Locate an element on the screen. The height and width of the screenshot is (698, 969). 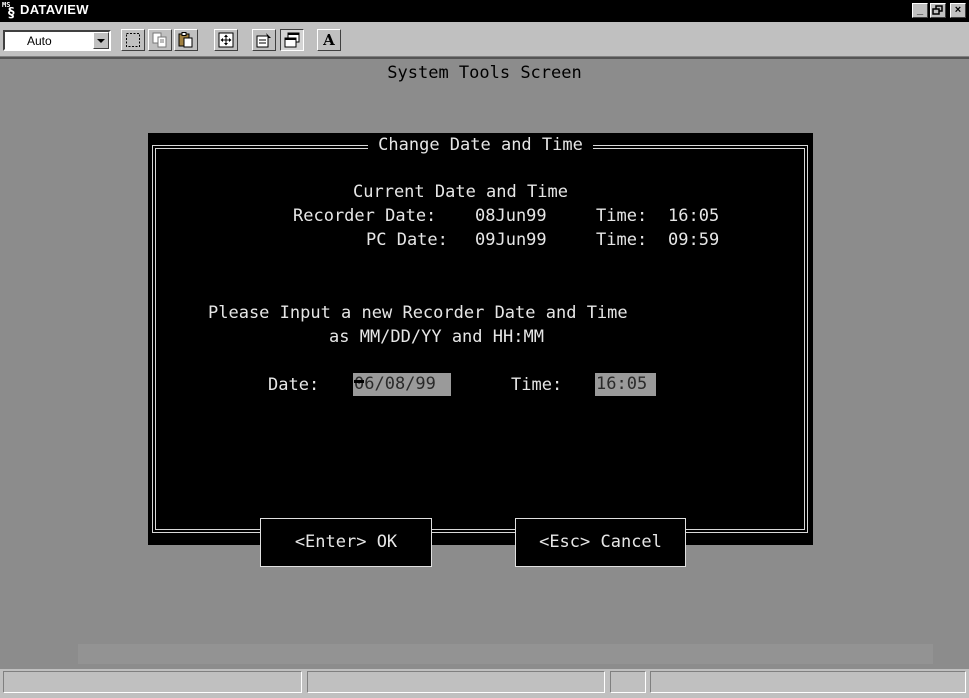
paste-button is located at coordinates (186, 40).